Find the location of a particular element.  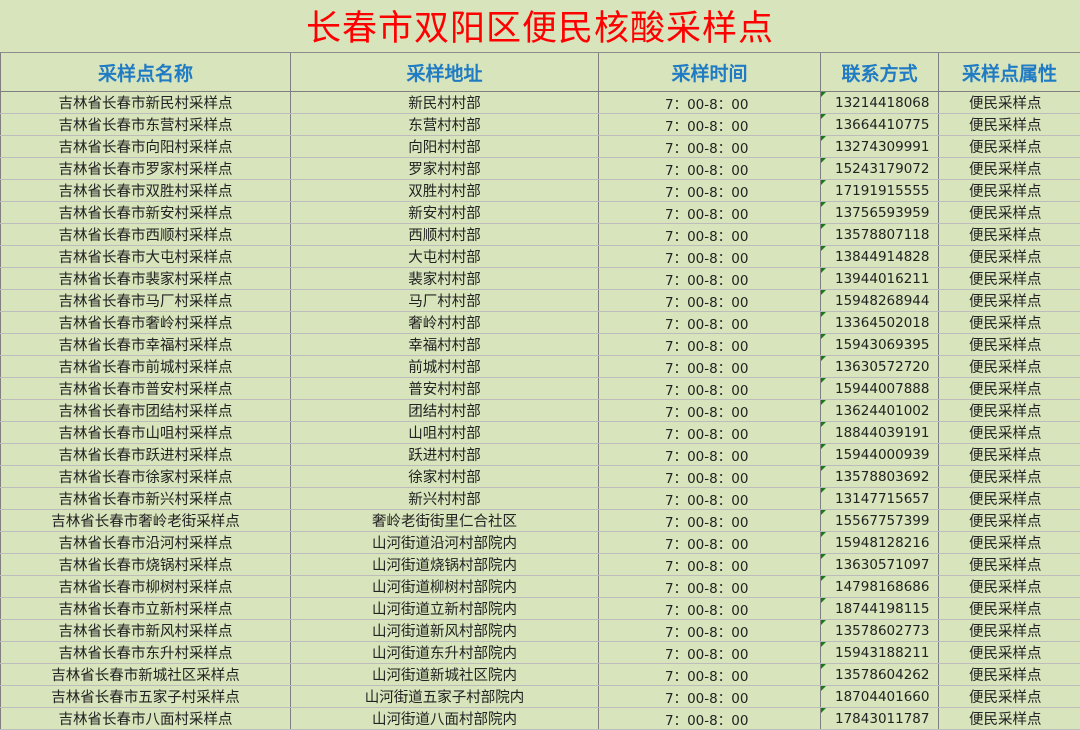

cell-name: 吉林省长春市新兴村采样点 is located at coordinates (146, 499).